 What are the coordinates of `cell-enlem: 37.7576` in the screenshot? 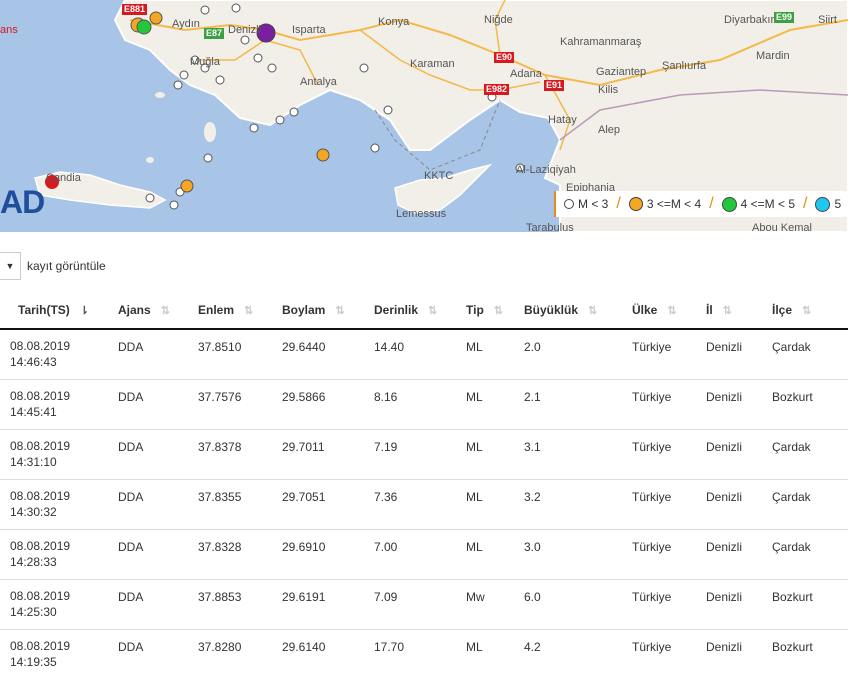 It's located at (224, 403).